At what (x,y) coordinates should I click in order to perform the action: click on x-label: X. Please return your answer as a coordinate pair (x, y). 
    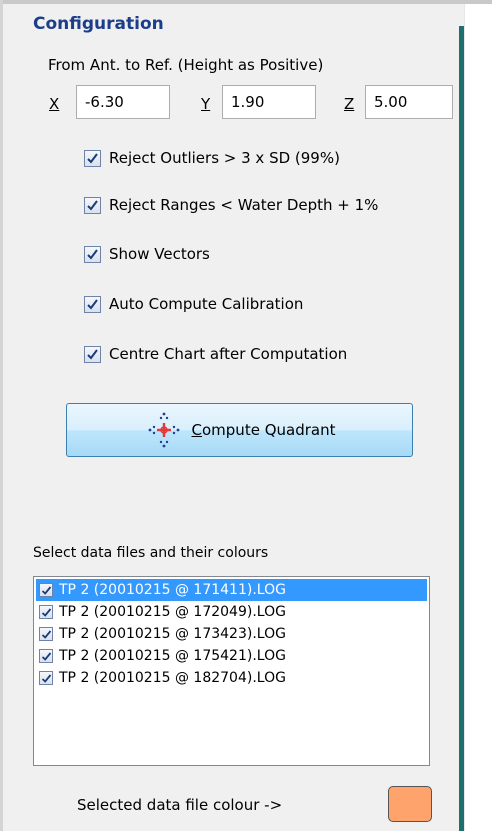
    Looking at the image, I should click on (54, 104).